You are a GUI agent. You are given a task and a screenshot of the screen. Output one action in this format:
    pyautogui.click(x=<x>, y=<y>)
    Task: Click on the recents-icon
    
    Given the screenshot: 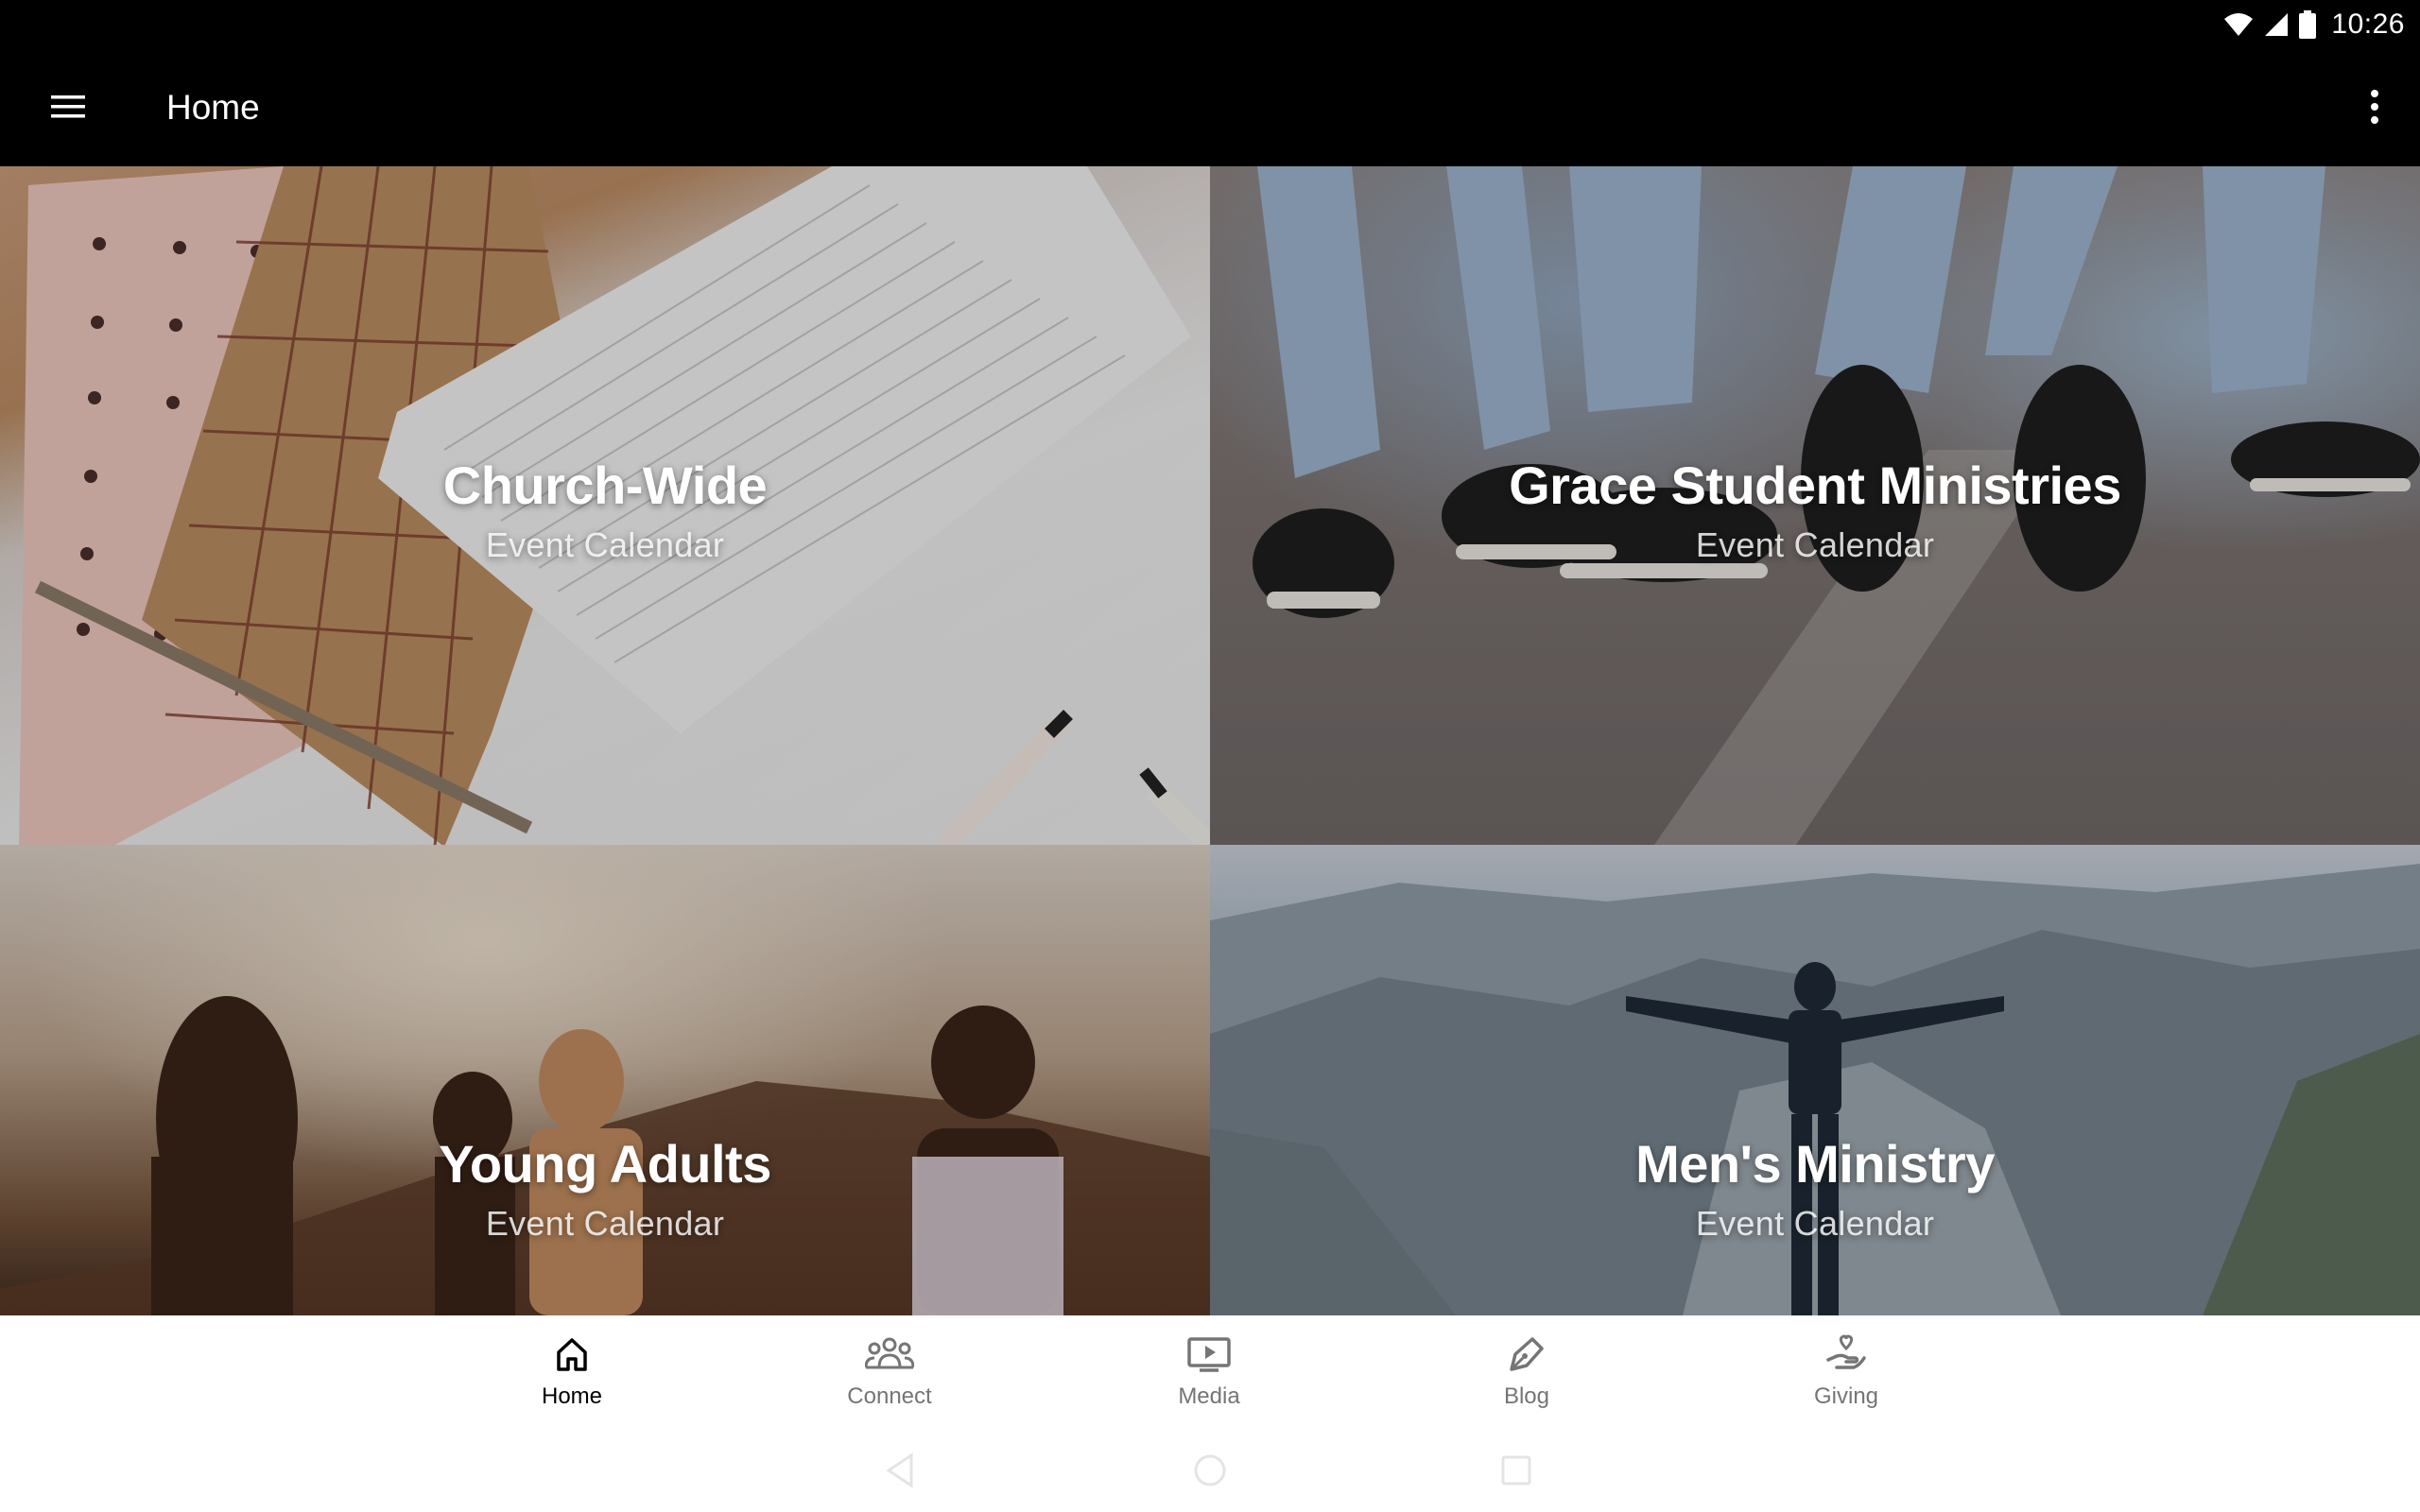 What is the action you would take?
    pyautogui.click(x=1516, y=1470)
    